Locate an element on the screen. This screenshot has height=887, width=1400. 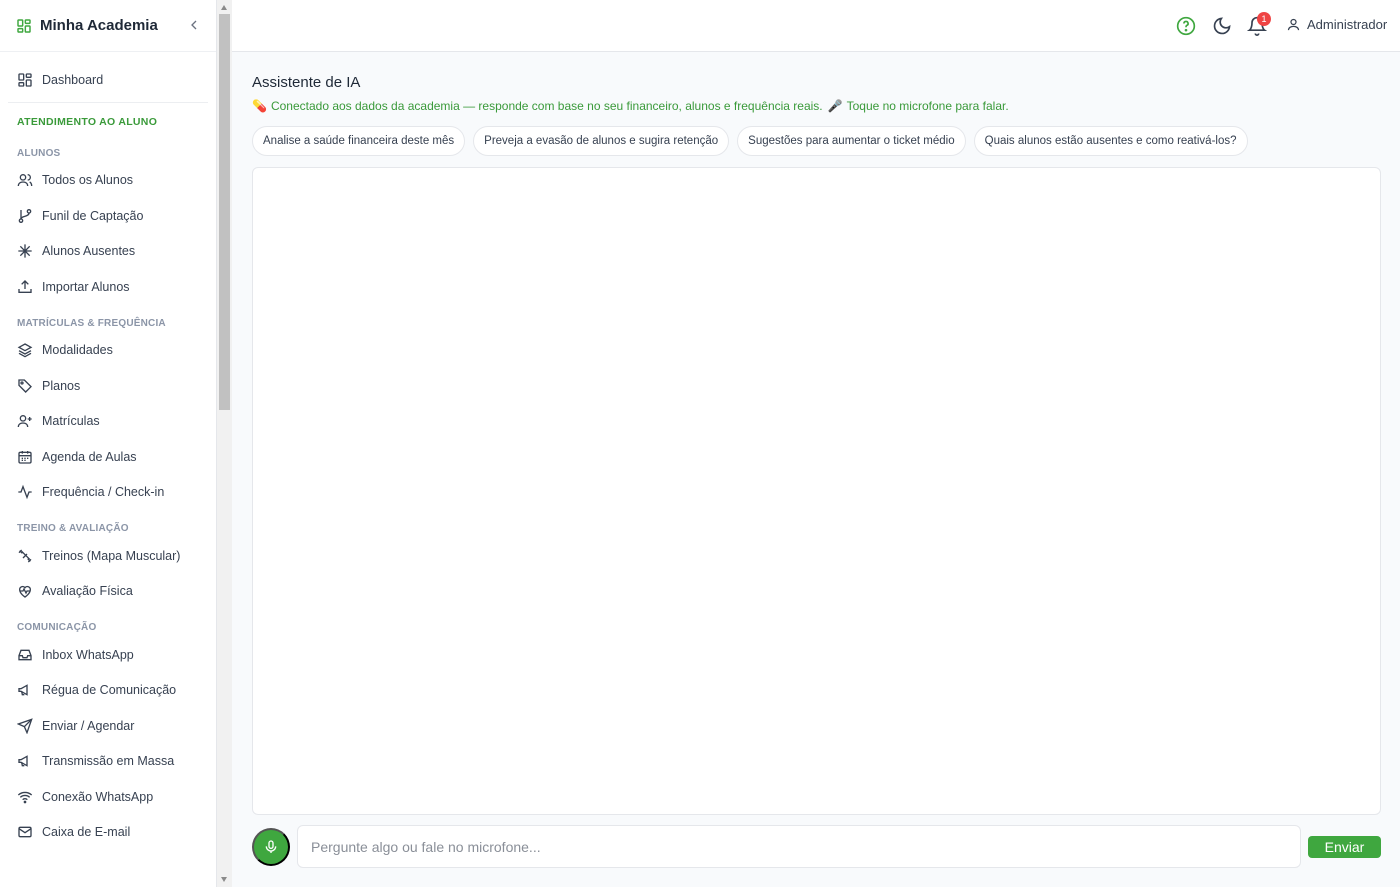
section-title: COMUNICAÇÃO is located at coordinates (57, 627).